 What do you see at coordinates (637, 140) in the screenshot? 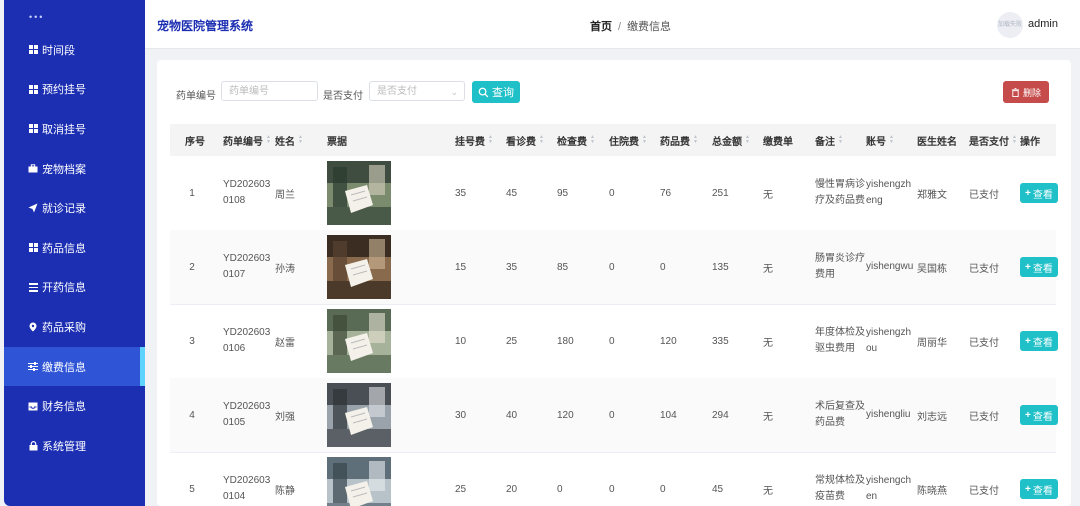
I see `column-header: 住院费 ▲ ▼` at bounding box center [637, 140].